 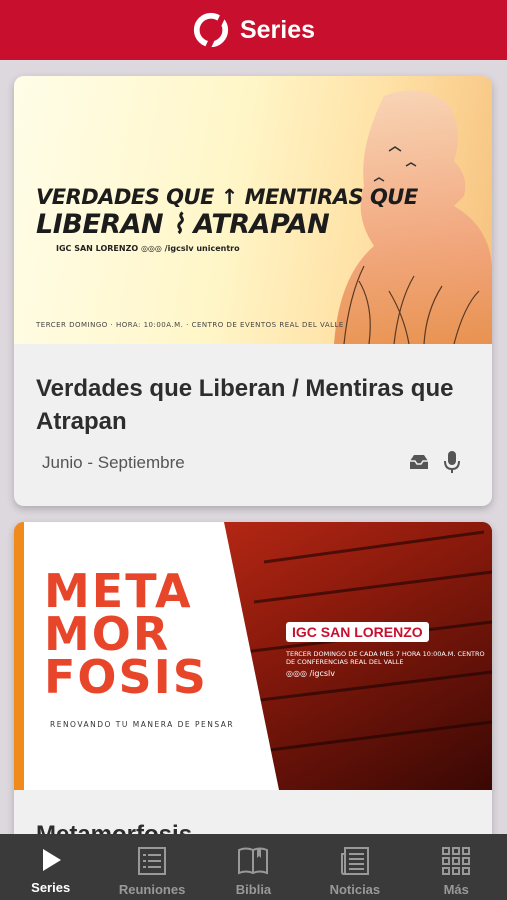 I want to click on play-icon, so click(x=51, y=860).